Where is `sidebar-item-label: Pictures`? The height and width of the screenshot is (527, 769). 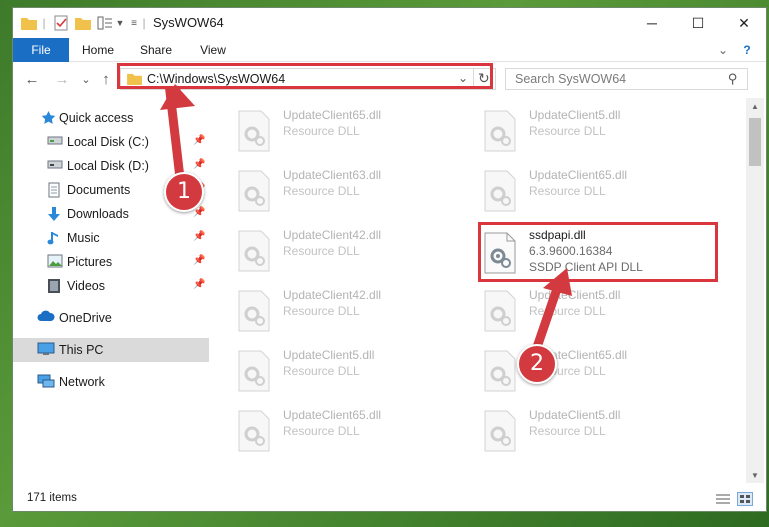
sidebar-item-label: Pictures is located at coordinates (90, 262).